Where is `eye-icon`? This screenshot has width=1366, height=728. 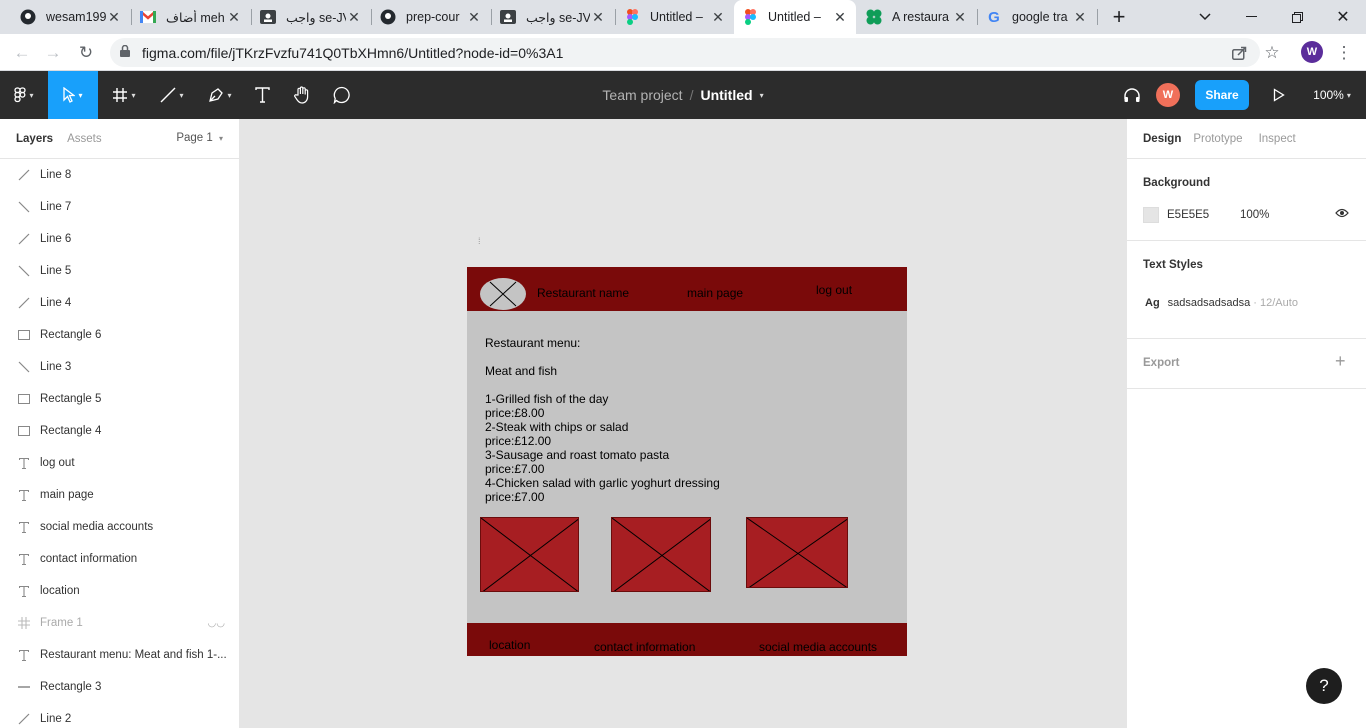 eye-icon is located at coordinates (1342, 214).